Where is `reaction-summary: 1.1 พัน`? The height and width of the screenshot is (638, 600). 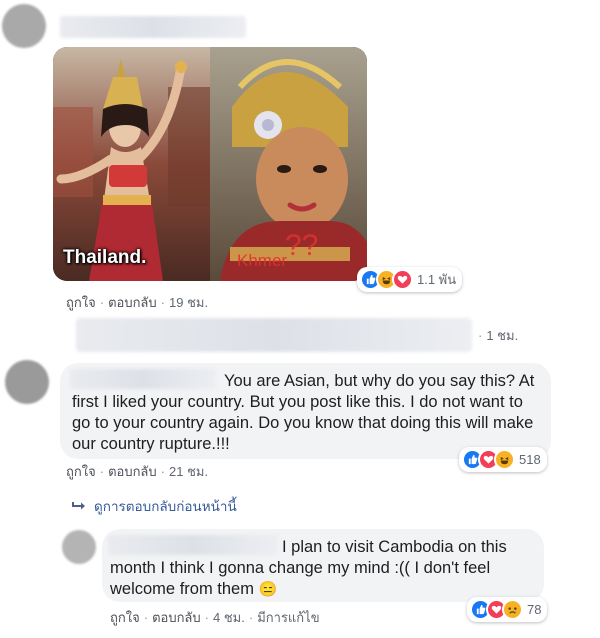 reaction-summary: 1.1 พัน is located at coordinates (410, 279).